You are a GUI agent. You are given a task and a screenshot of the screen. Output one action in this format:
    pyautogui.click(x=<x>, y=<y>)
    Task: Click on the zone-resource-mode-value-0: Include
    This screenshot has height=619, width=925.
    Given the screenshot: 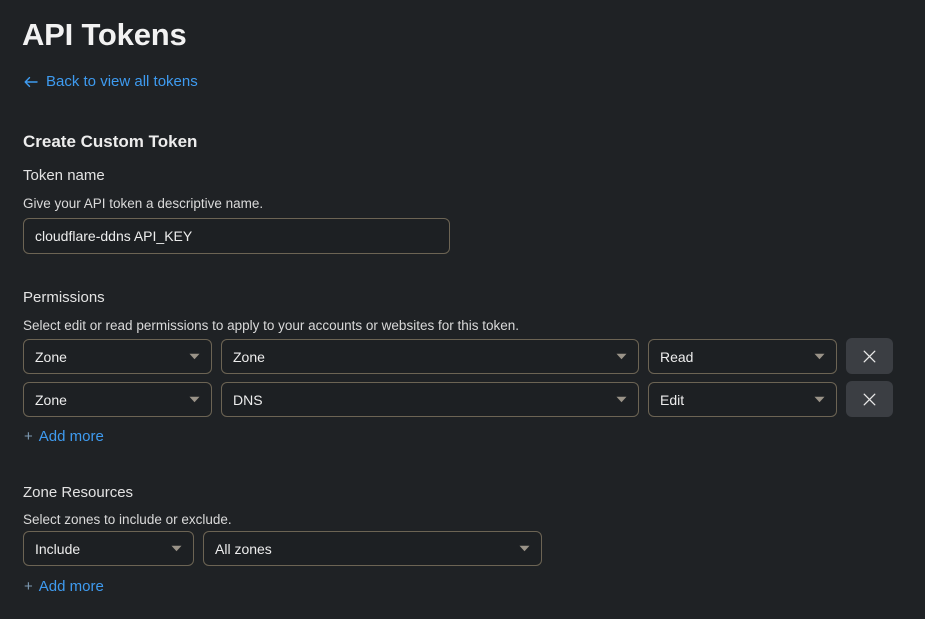 What is the action you would take?
    pyautogui.click(x=58, y=548)
    